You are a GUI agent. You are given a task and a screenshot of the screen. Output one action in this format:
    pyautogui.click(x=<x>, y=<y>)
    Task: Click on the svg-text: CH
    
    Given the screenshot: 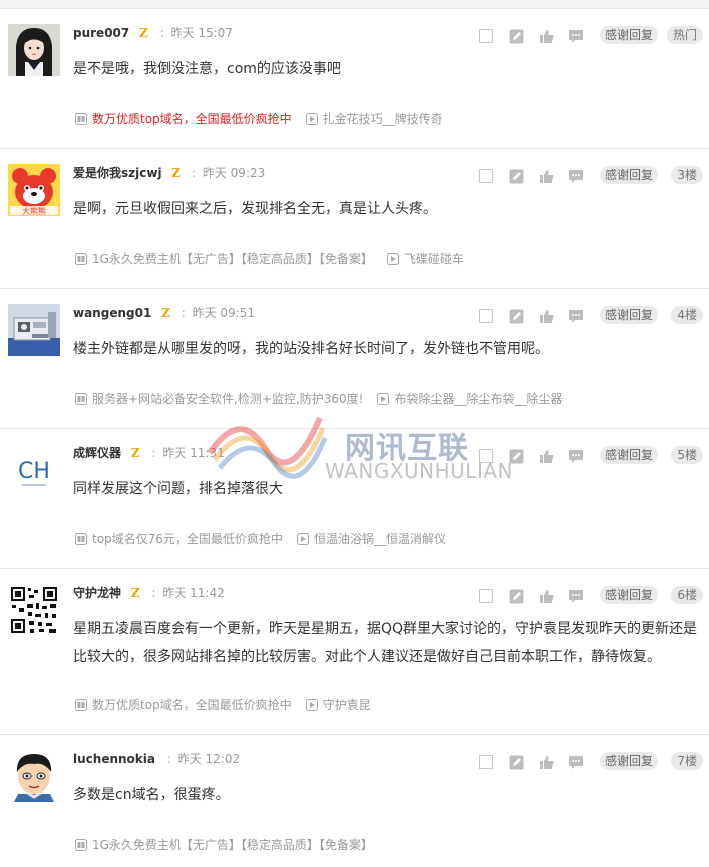 What is the action you would take?
    pyautogui.click(x=34, y=471)
    